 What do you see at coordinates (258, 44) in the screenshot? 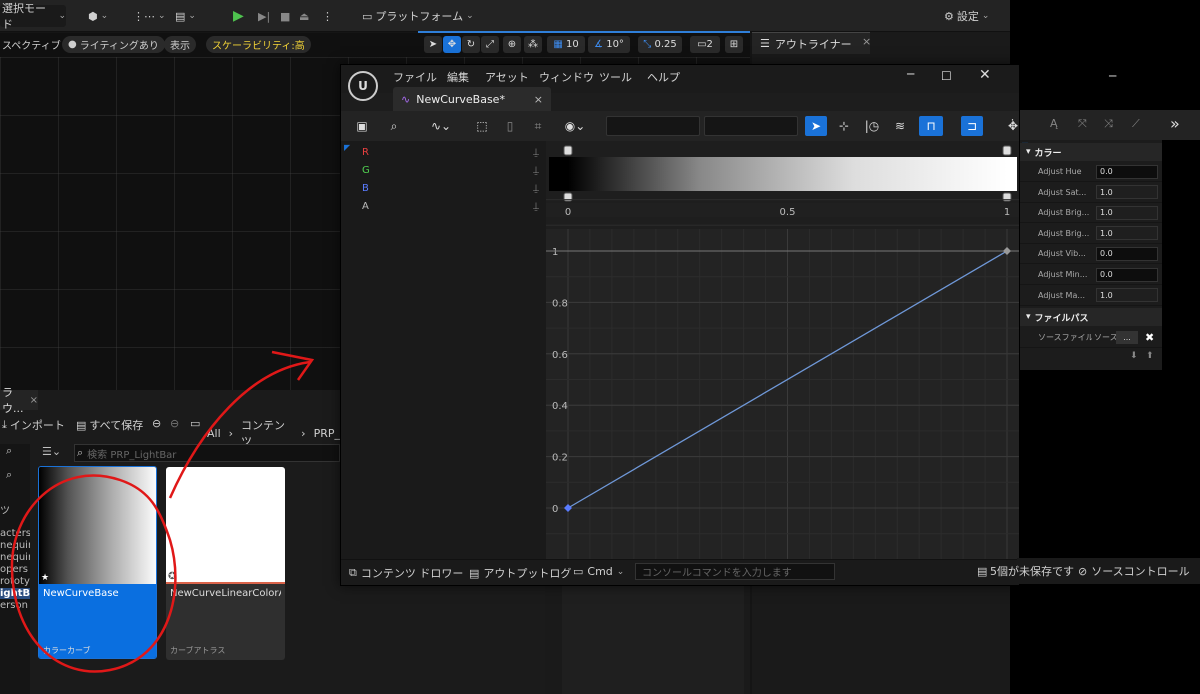
I see `scalability-button: スケーラビリティ:高` at bounding box center [258, 44].